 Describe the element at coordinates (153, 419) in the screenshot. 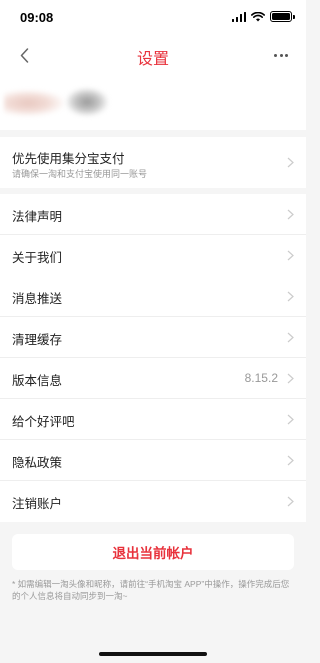

I see `setting-row-rate-app: 给个好评吧` at that location.